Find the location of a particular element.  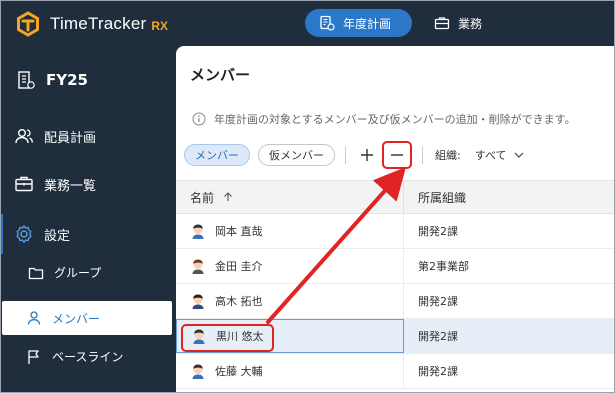

gear-icon is located at coordinates (24, 234).